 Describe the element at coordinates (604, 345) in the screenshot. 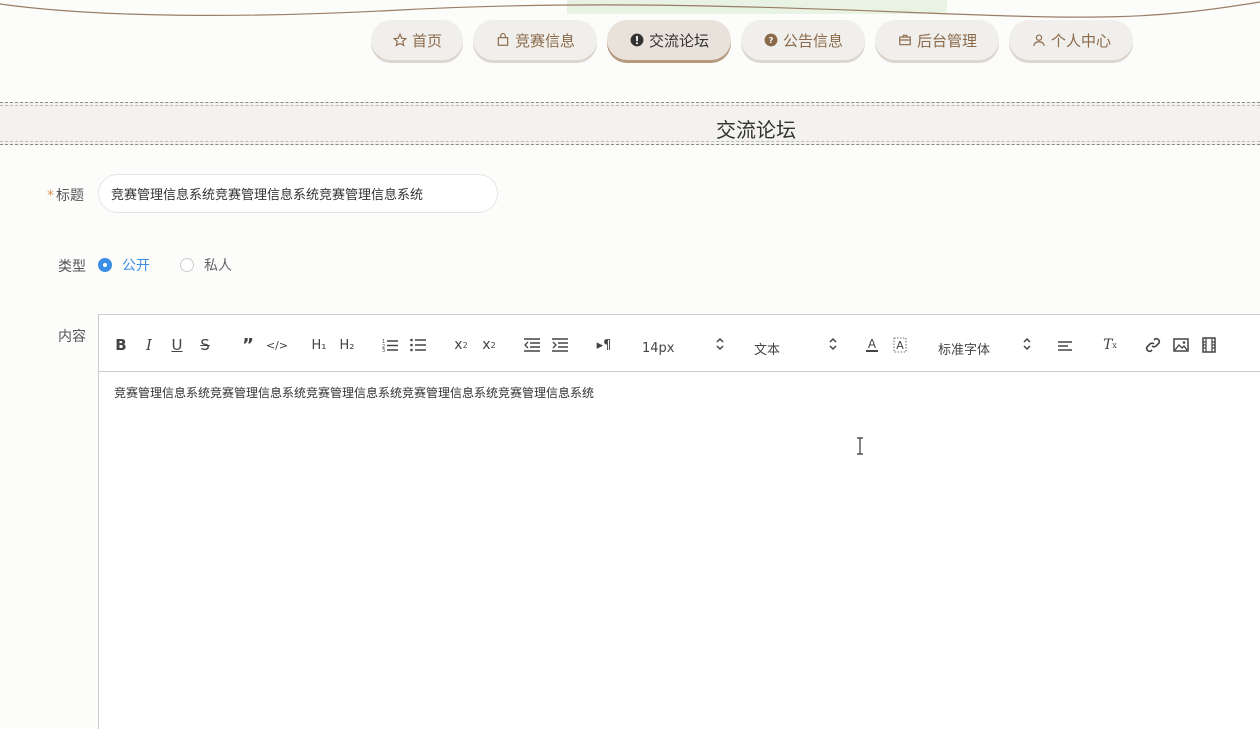

I see `text-direction-icon: ▸¶` at that location.